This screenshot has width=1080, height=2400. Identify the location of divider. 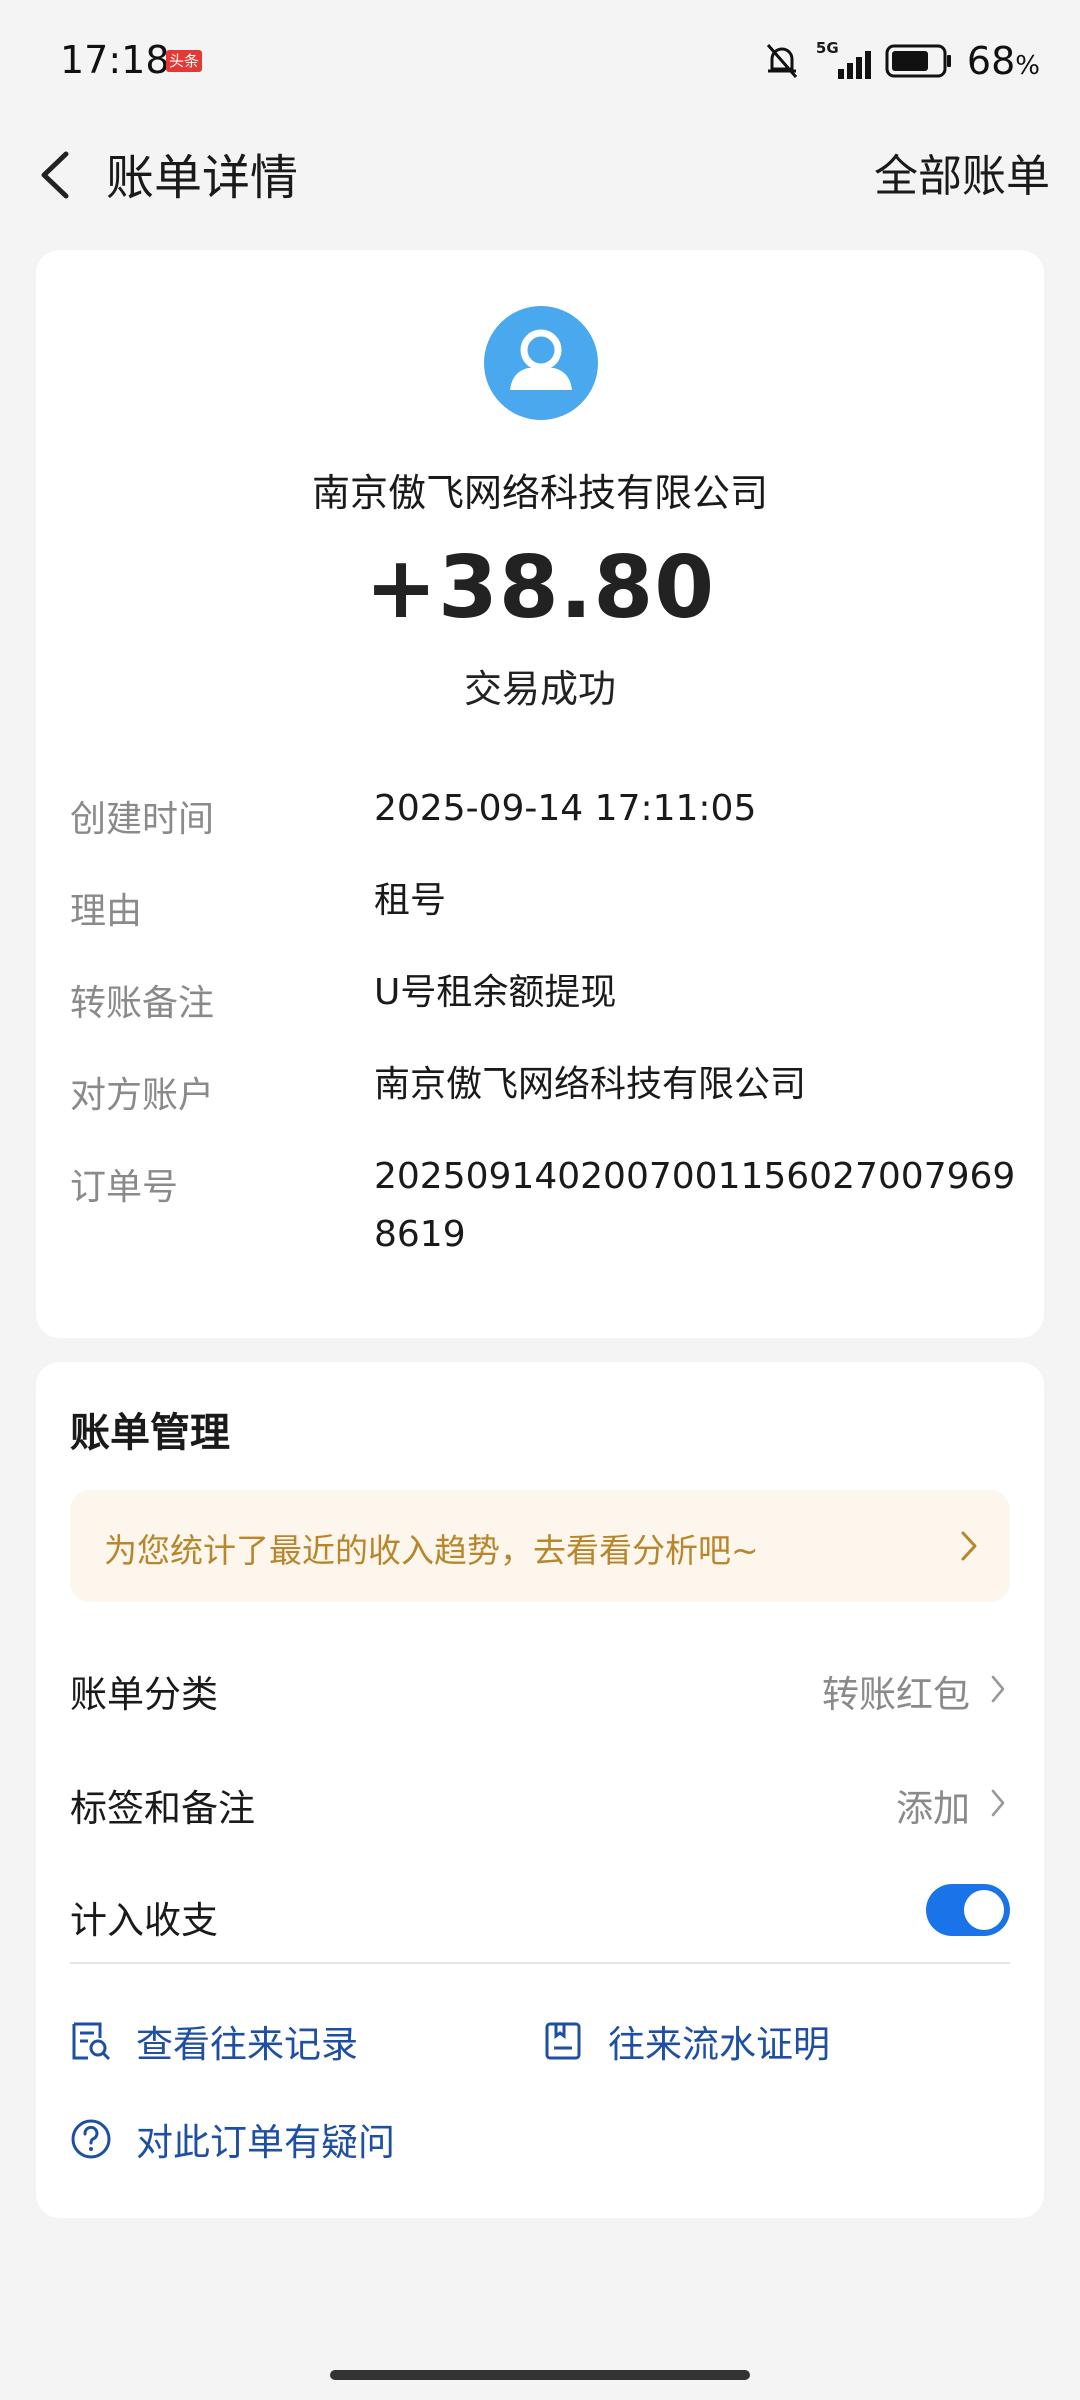
(540, 1963).